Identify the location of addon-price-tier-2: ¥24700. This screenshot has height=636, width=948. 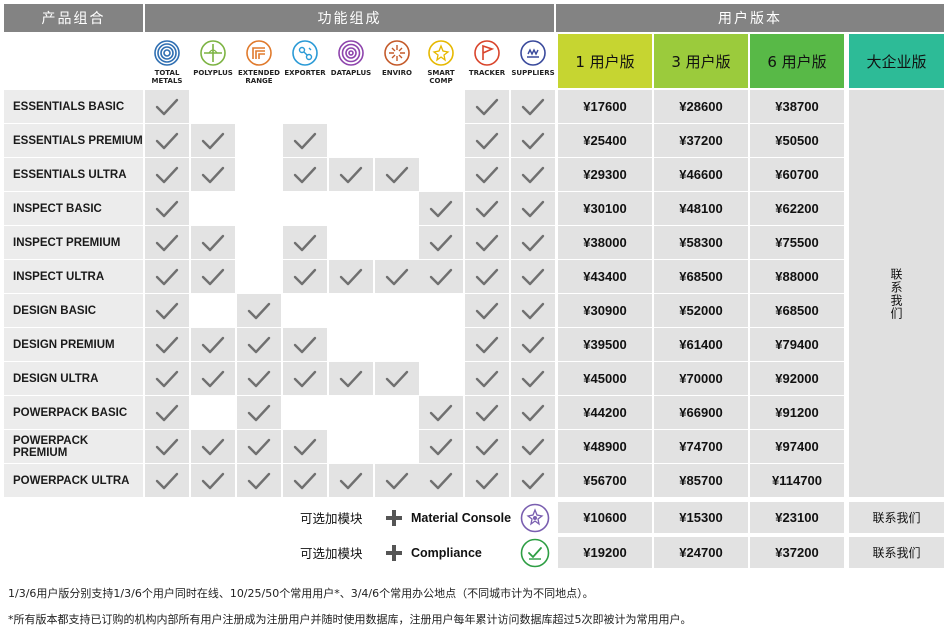
(701, 552).